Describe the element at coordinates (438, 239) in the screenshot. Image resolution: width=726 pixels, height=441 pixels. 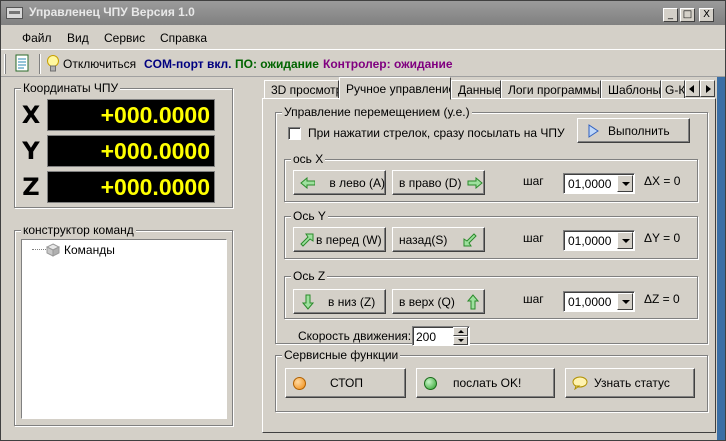
I see `move-back-button: назад(S)` at that location.